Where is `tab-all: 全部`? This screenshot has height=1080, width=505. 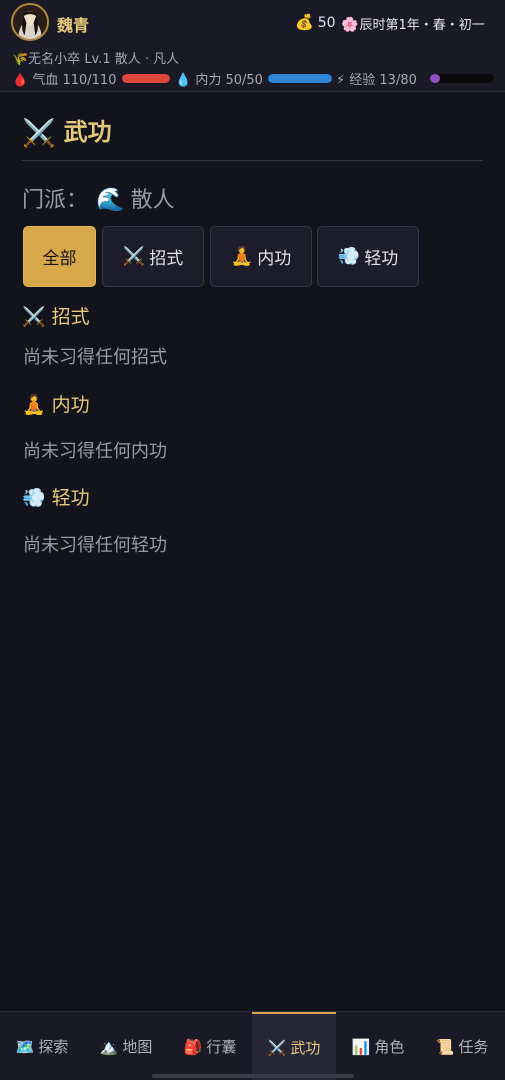 tab-all: 全部 is located at coordinates (59, 256).